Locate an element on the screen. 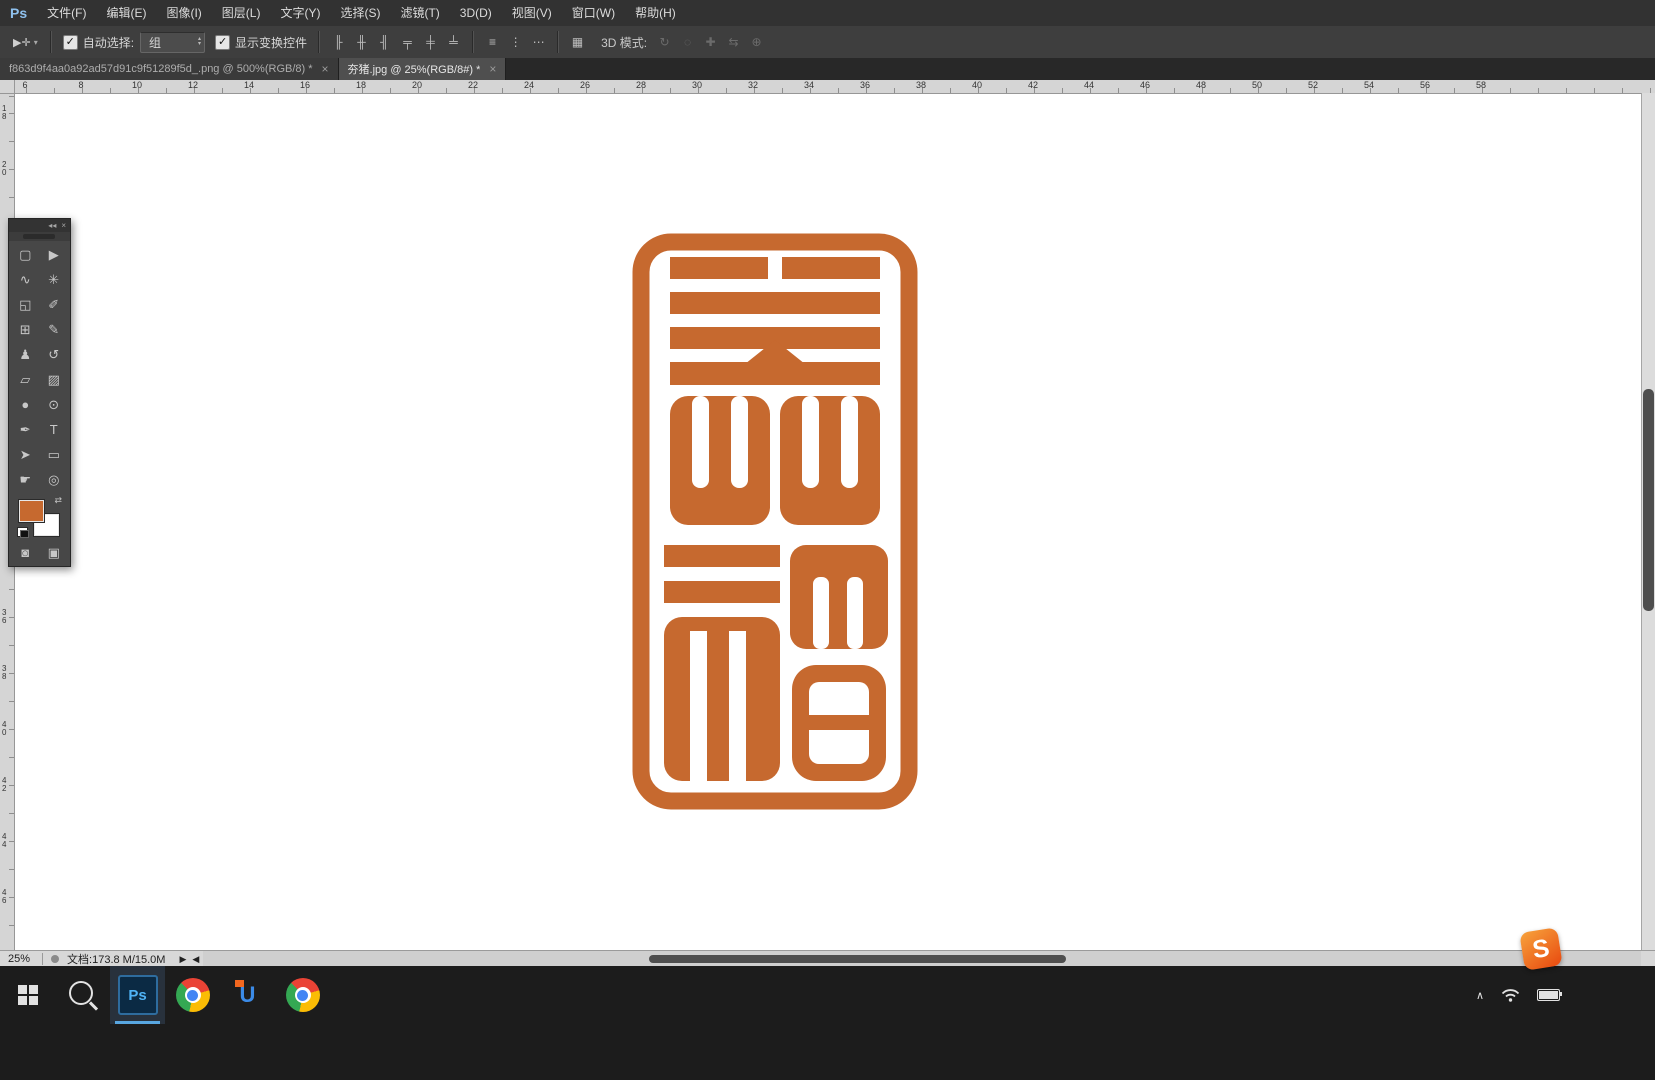 The width and height of the screenshot is (1655, 1080). auto-select-checkbox: ✓ is located at coordinates (70, 42).